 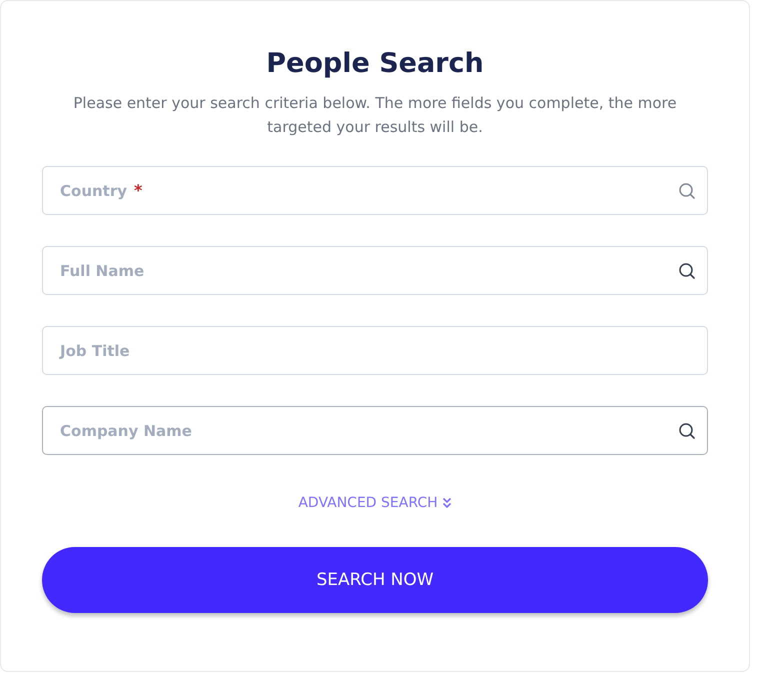 What do you see at coordinates (95, 351) in the screenshot?
I see `placeholder-text: Job Title` at bounding box center [95, 351].